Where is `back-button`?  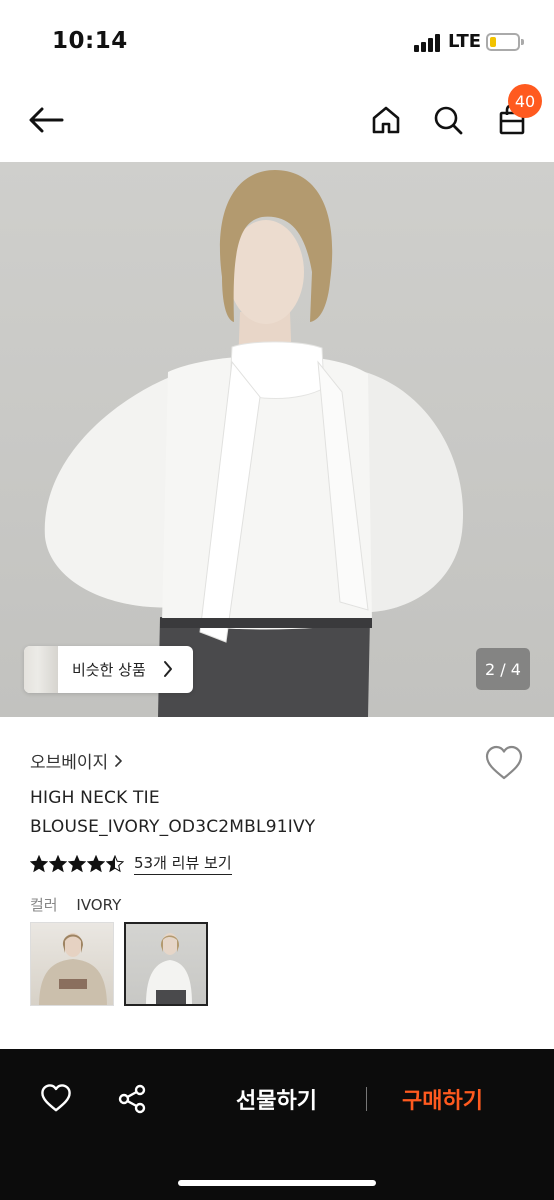 back-button is located at coordinates (46, 120).